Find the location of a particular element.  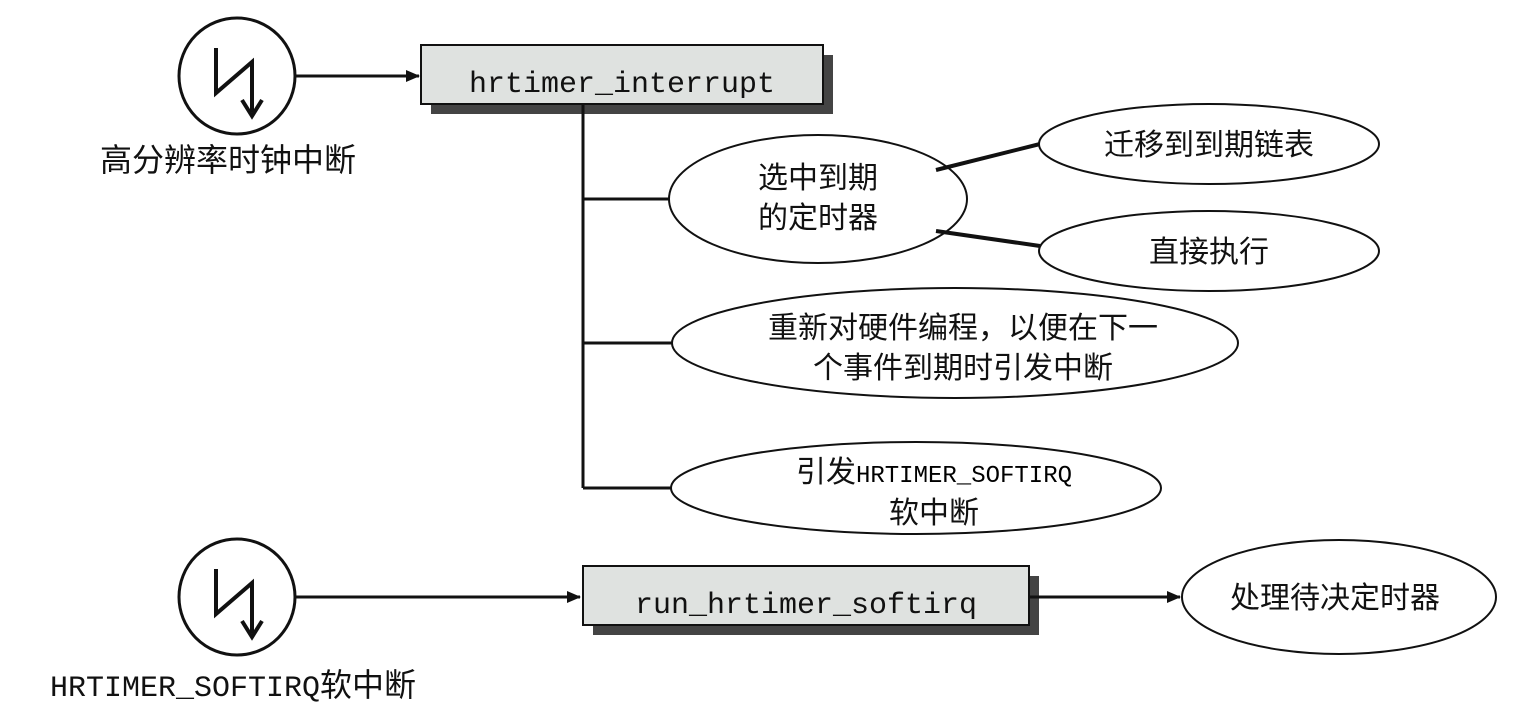

bottom-interrupt-icon is located at coordinates (237, 597).